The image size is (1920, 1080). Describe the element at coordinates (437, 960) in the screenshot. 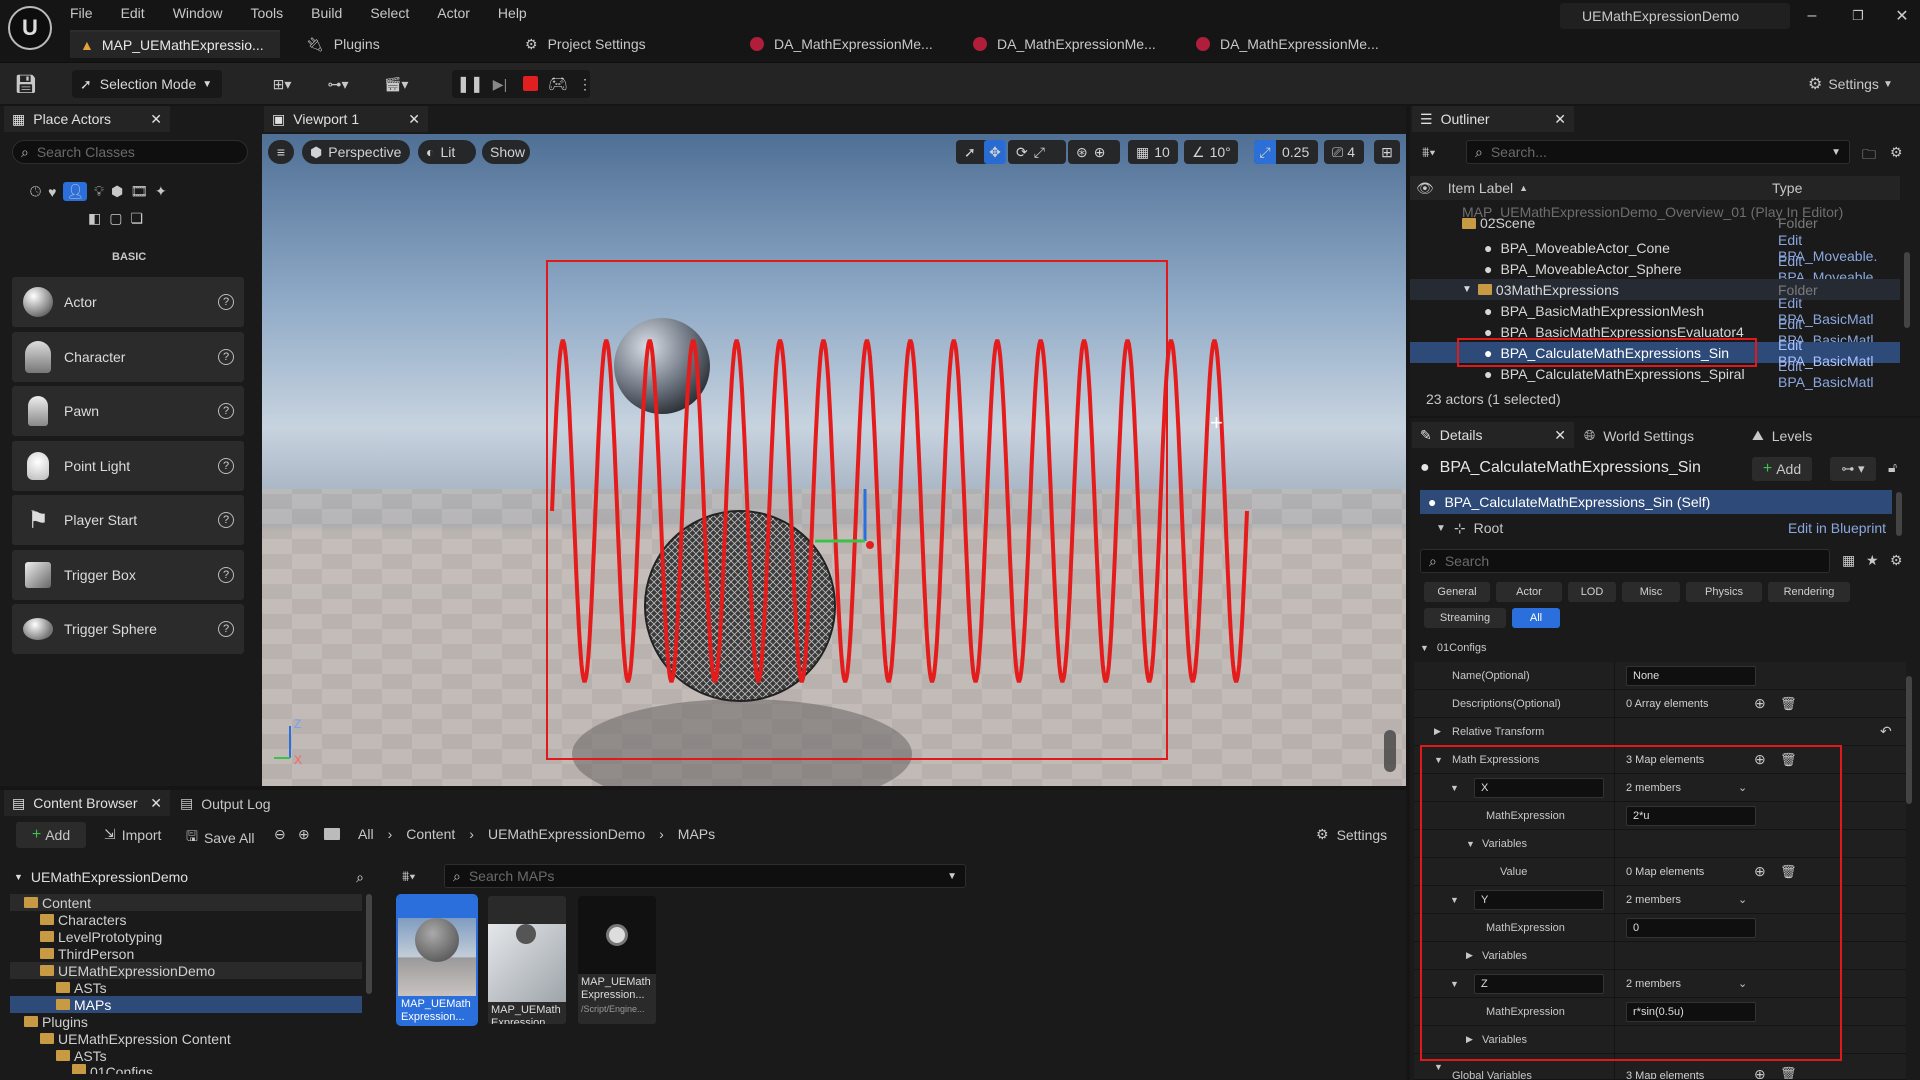

I see `asset-tile-1: MAP_UEMath Expression... Level` at that location.